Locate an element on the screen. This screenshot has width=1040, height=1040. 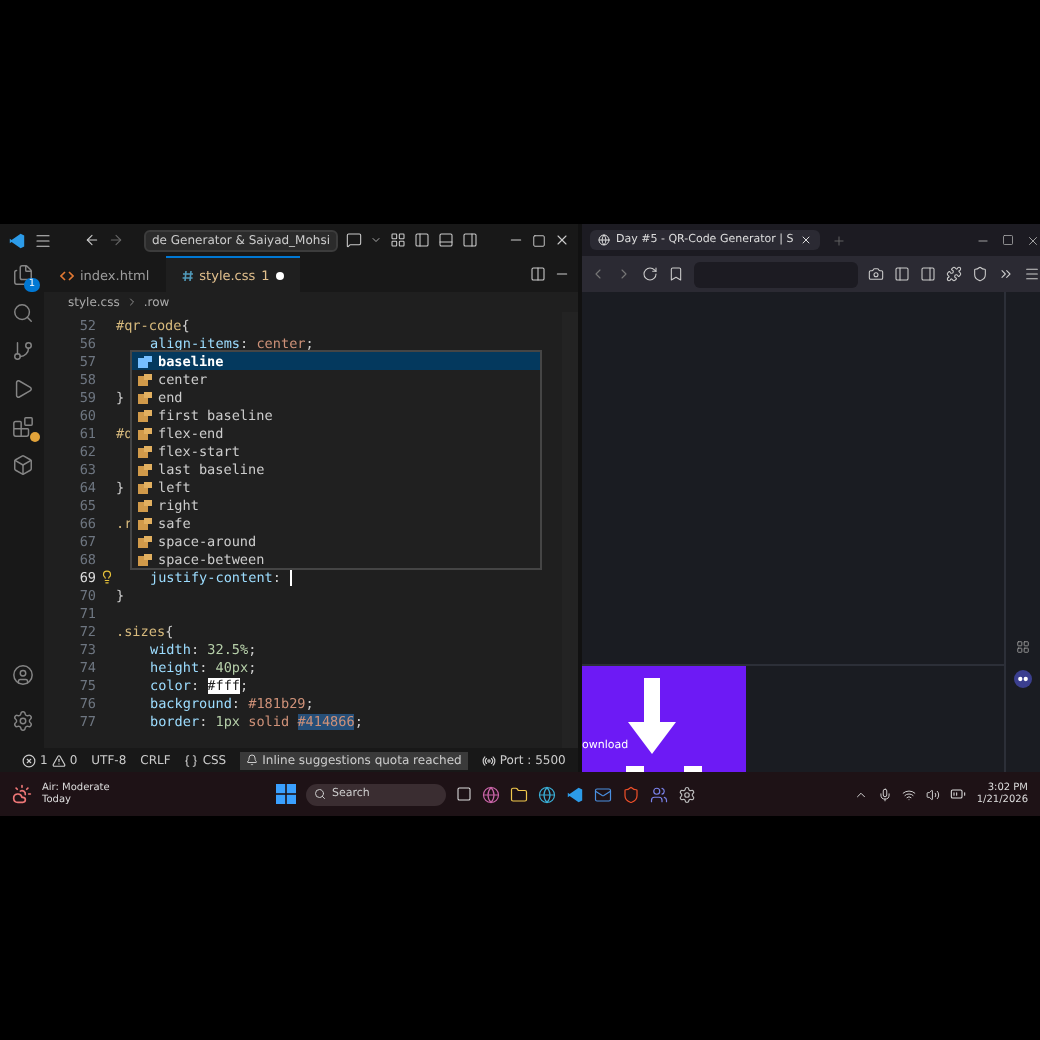
warning-icon is located at coordinates (58, 760).